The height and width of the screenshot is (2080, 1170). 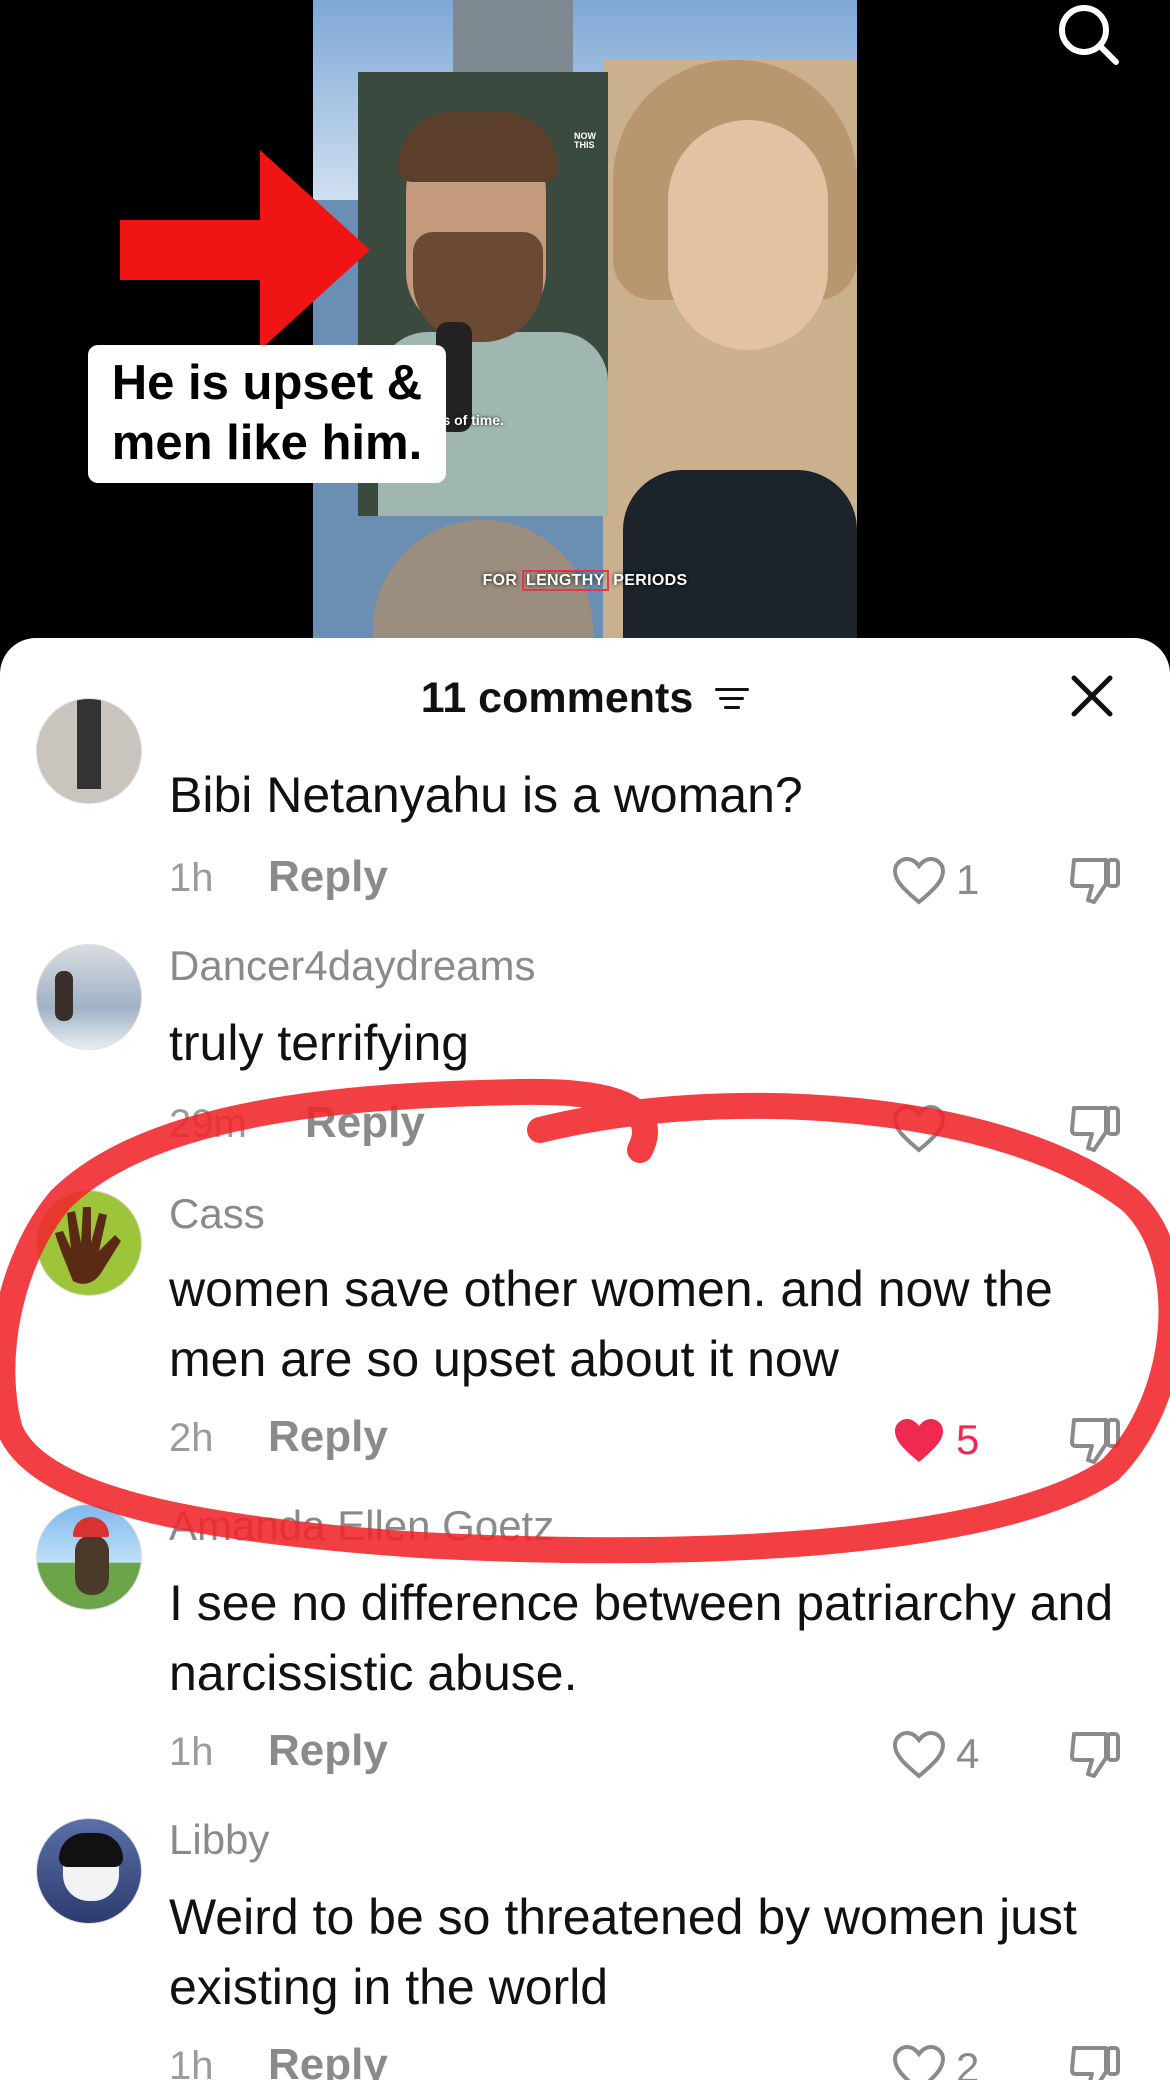 I want to click on video-caption-overlay: He is upset & men like him., so click(x=267, y=414).